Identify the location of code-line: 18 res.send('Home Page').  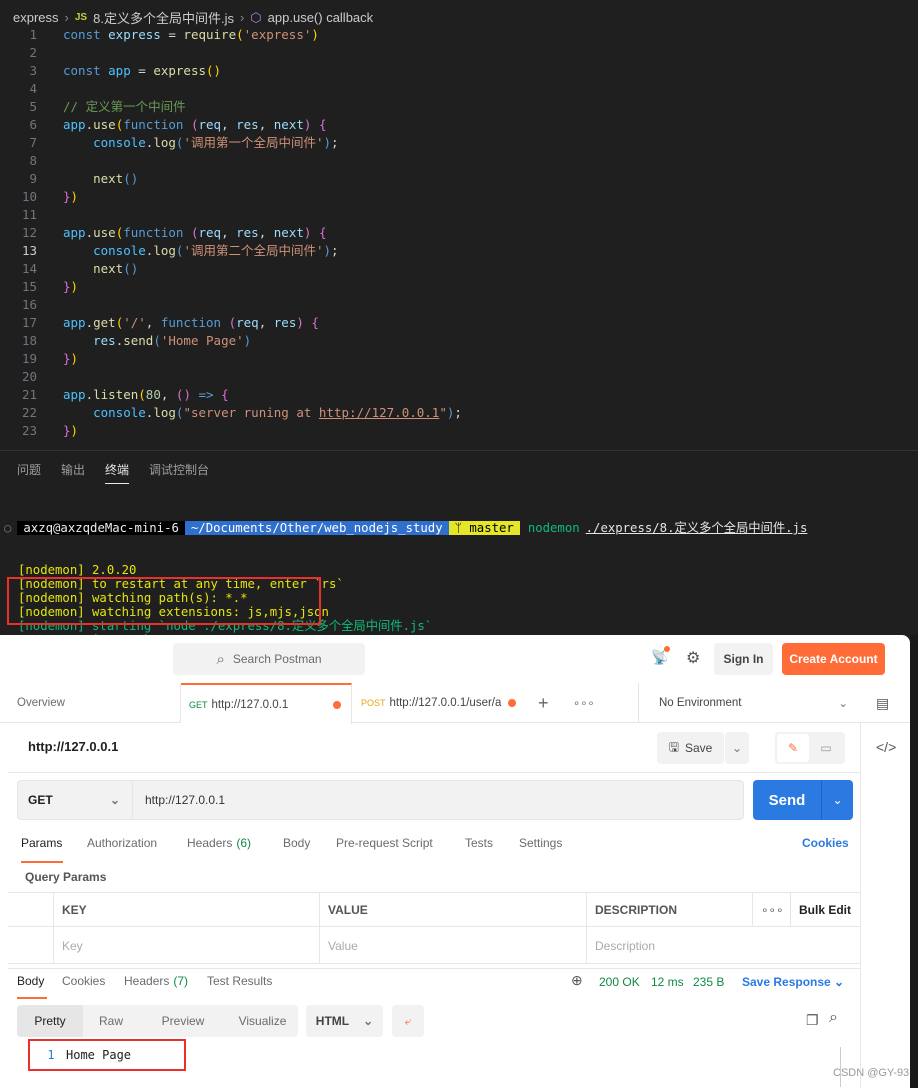
(459, 341).